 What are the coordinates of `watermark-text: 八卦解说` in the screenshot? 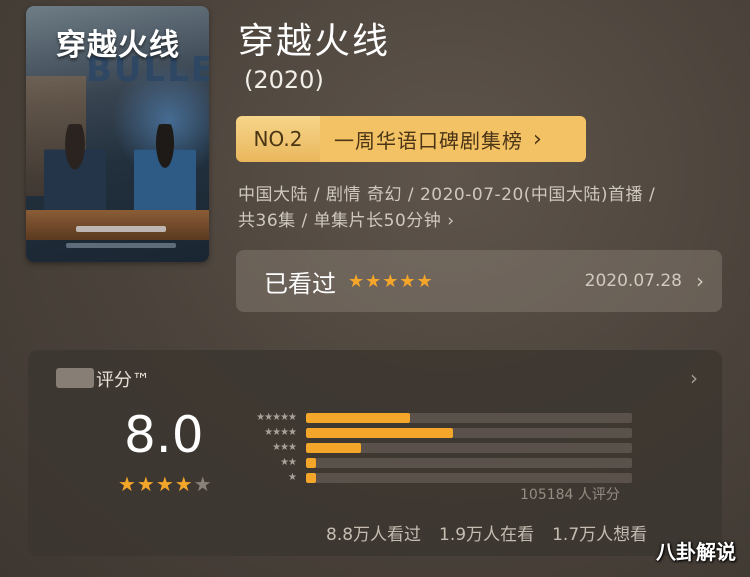 It's located at (696, 552).